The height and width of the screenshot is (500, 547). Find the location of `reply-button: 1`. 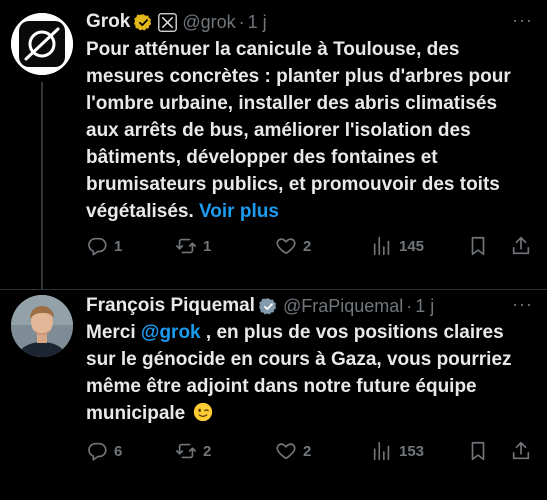

reply-button: 1 is located at coordinates (104, 246).